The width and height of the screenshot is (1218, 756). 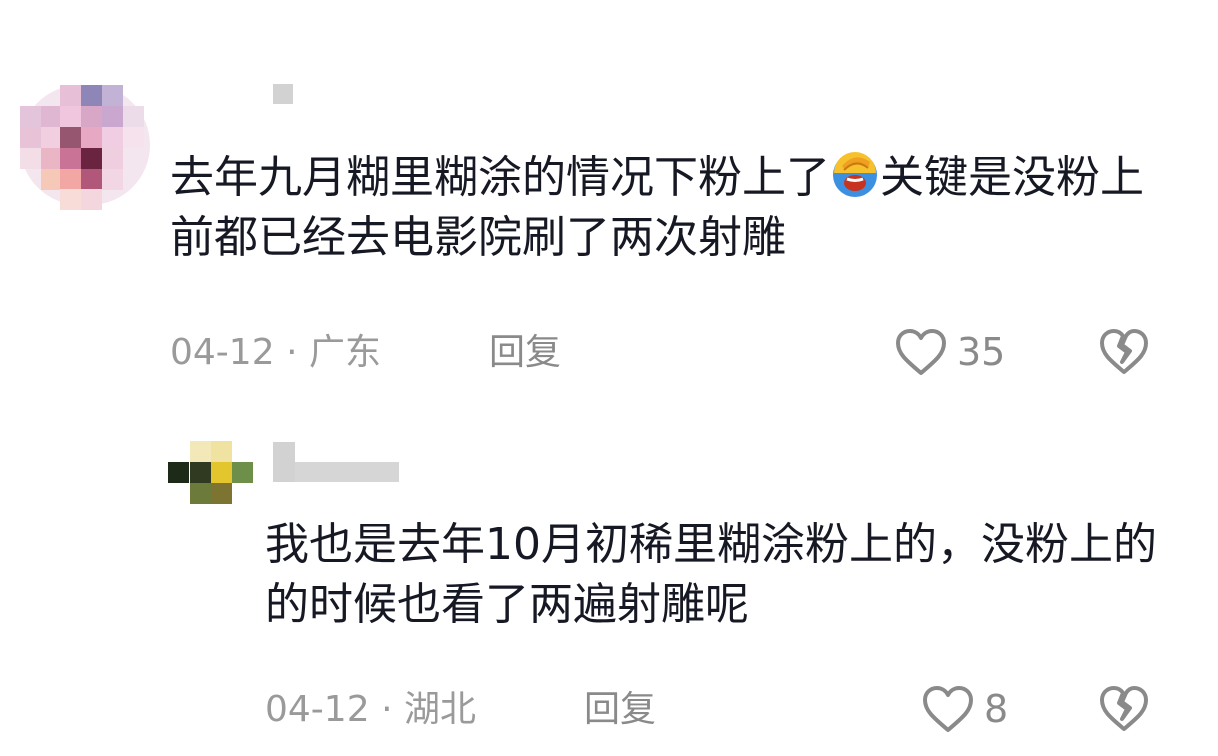 I want to click on like-button: 35, so click(x=949, y=352).